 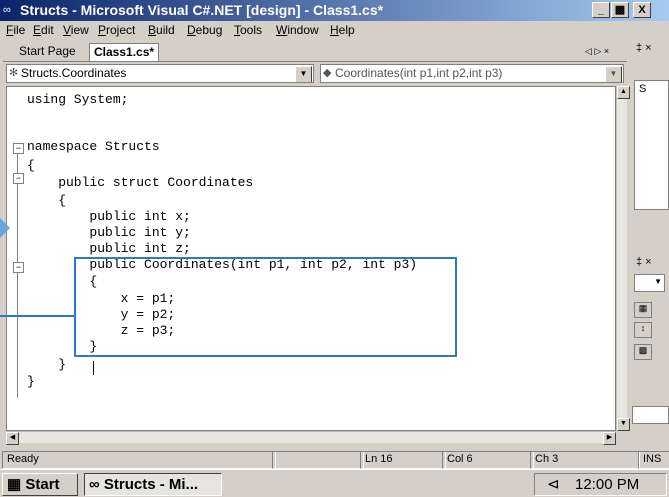 I want to click on constructor-highlight-box, so click(x=265, y=307).